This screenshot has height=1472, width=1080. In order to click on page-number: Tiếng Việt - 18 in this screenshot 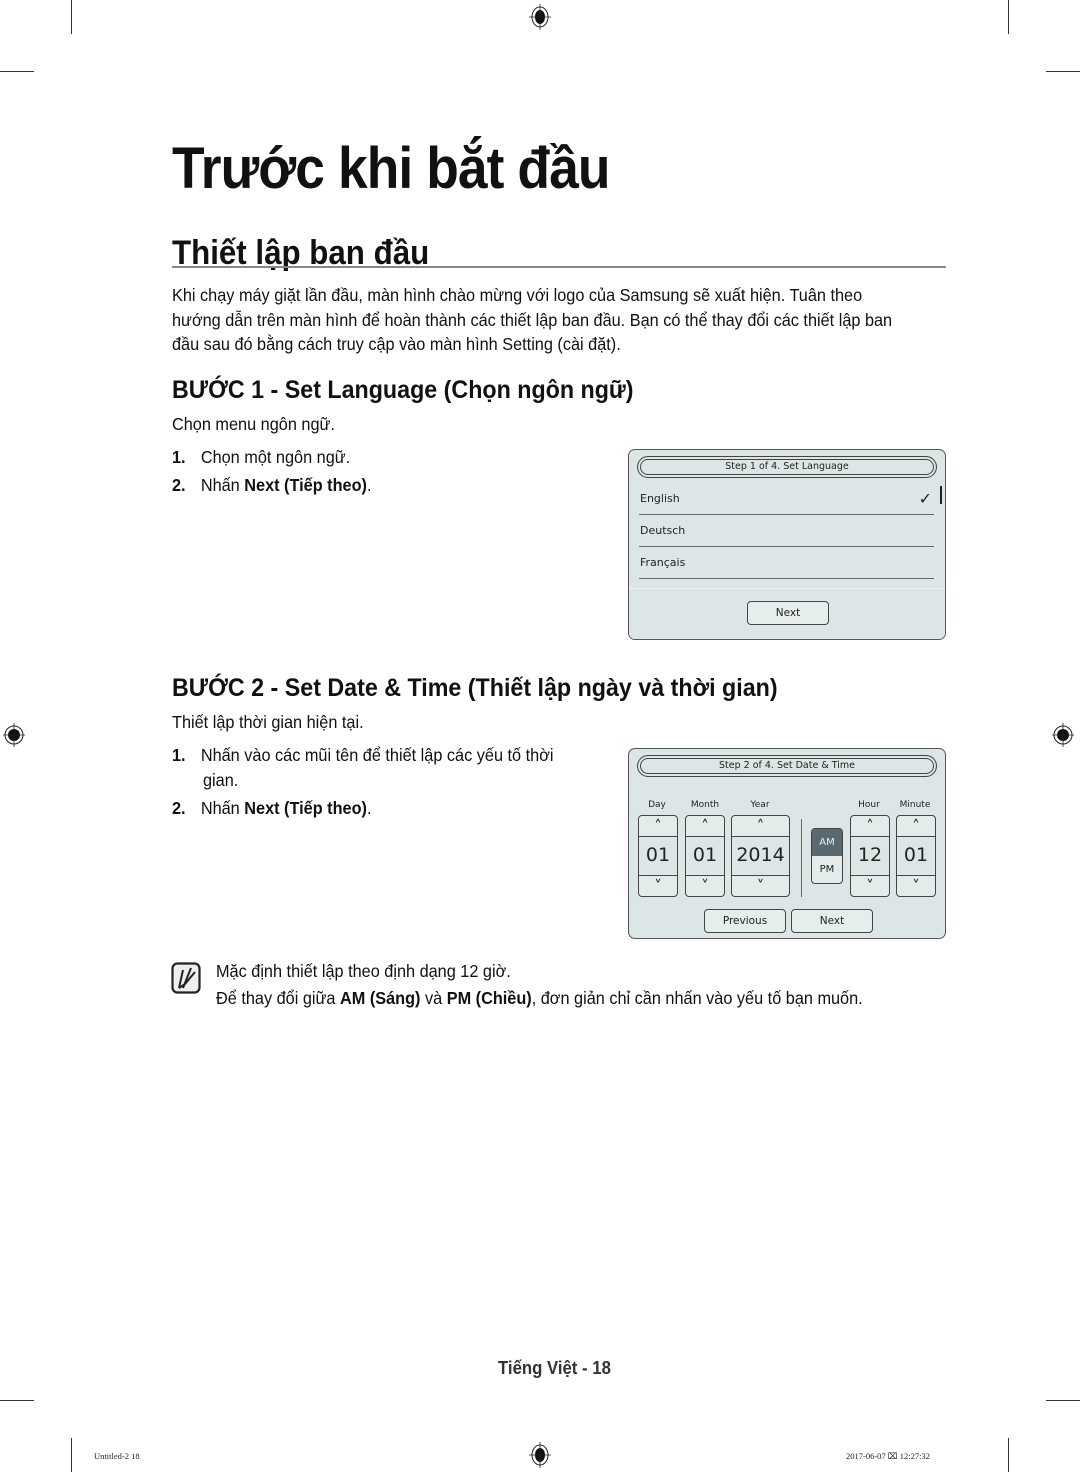, I will do `click(554, 1368)`.